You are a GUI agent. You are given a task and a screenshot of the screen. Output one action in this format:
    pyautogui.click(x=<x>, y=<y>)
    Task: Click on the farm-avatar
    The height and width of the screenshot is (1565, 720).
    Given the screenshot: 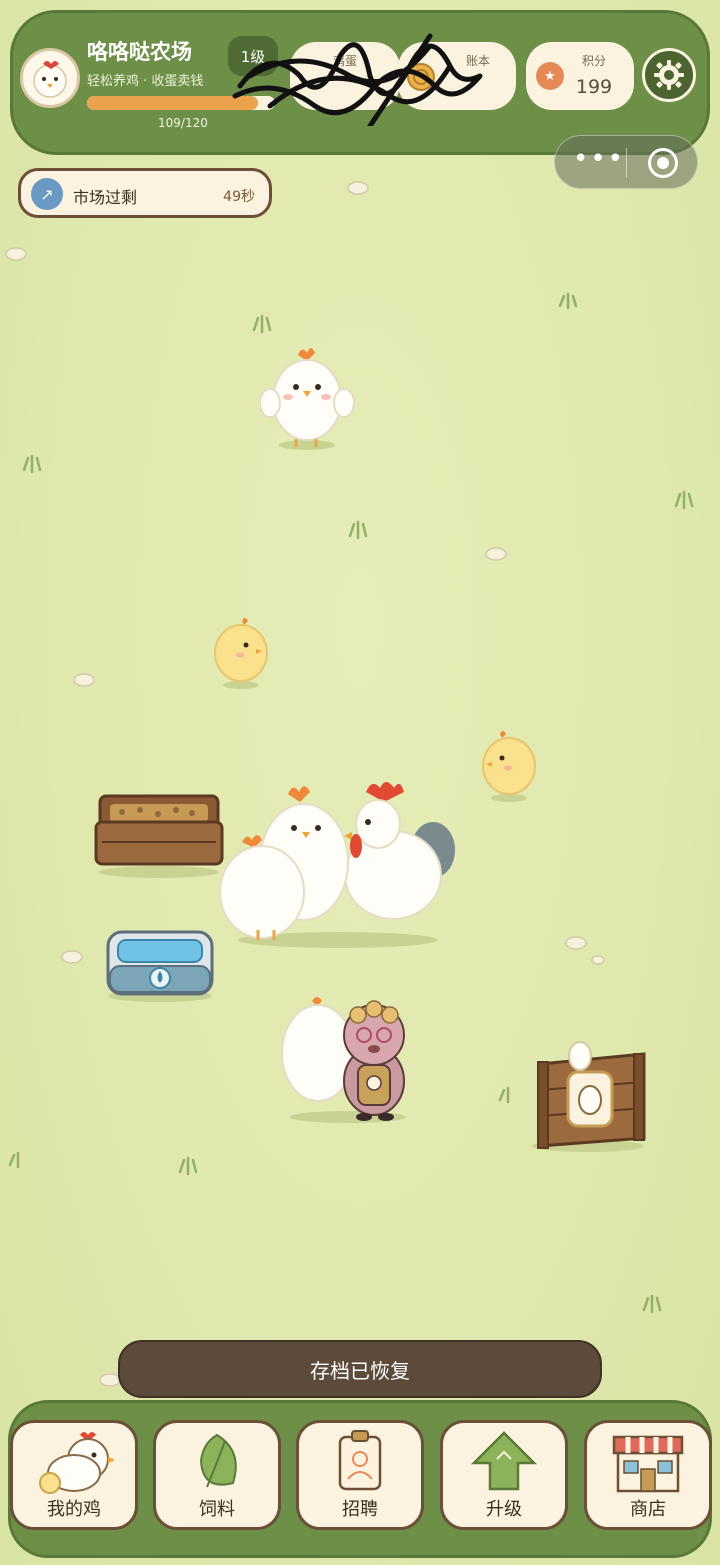 What is the action you would take?
    pyautogui.click(x=50, y=78)
    